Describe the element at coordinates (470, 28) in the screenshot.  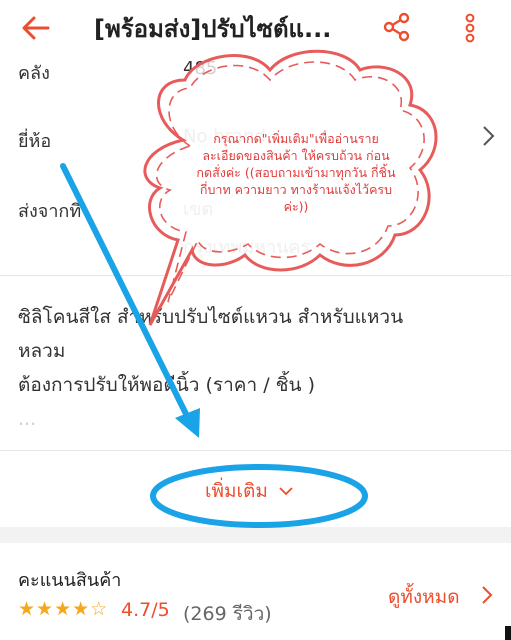
I see `more-vertical-icon` at that location.